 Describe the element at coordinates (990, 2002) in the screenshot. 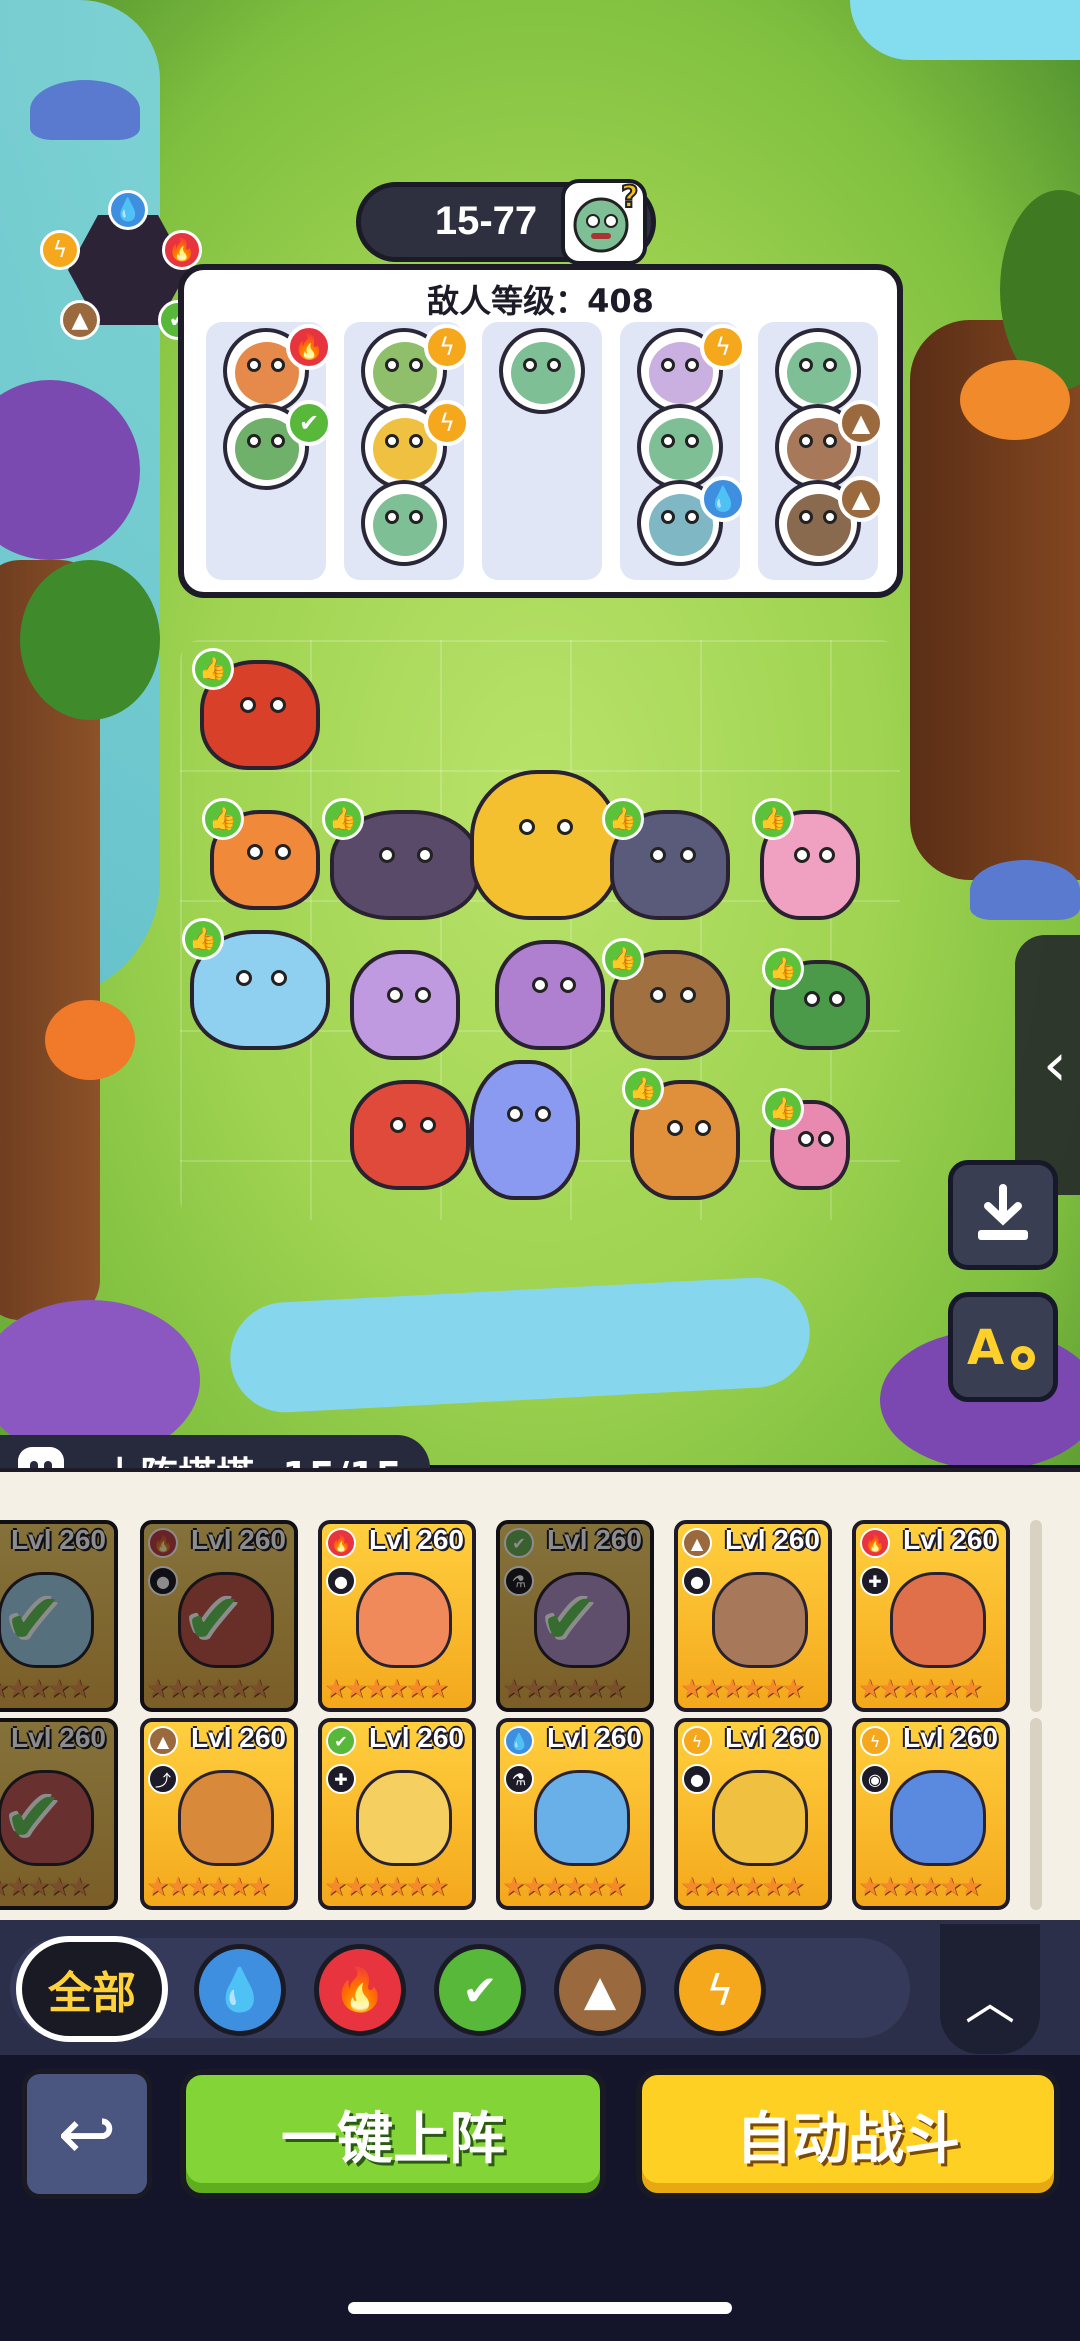

I see `chevron-up-icon: ︿` at that location.